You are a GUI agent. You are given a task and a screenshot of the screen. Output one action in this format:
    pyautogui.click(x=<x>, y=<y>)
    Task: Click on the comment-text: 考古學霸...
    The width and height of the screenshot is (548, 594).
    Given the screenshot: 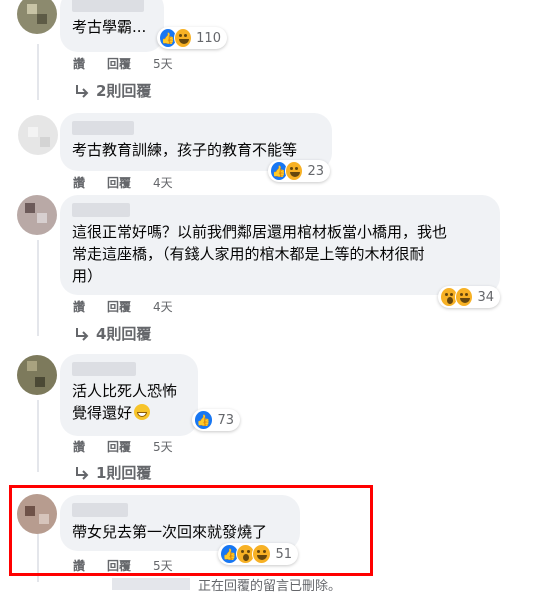 What is the action you would take?
    pyautogui.click(x=109, y=27)
    